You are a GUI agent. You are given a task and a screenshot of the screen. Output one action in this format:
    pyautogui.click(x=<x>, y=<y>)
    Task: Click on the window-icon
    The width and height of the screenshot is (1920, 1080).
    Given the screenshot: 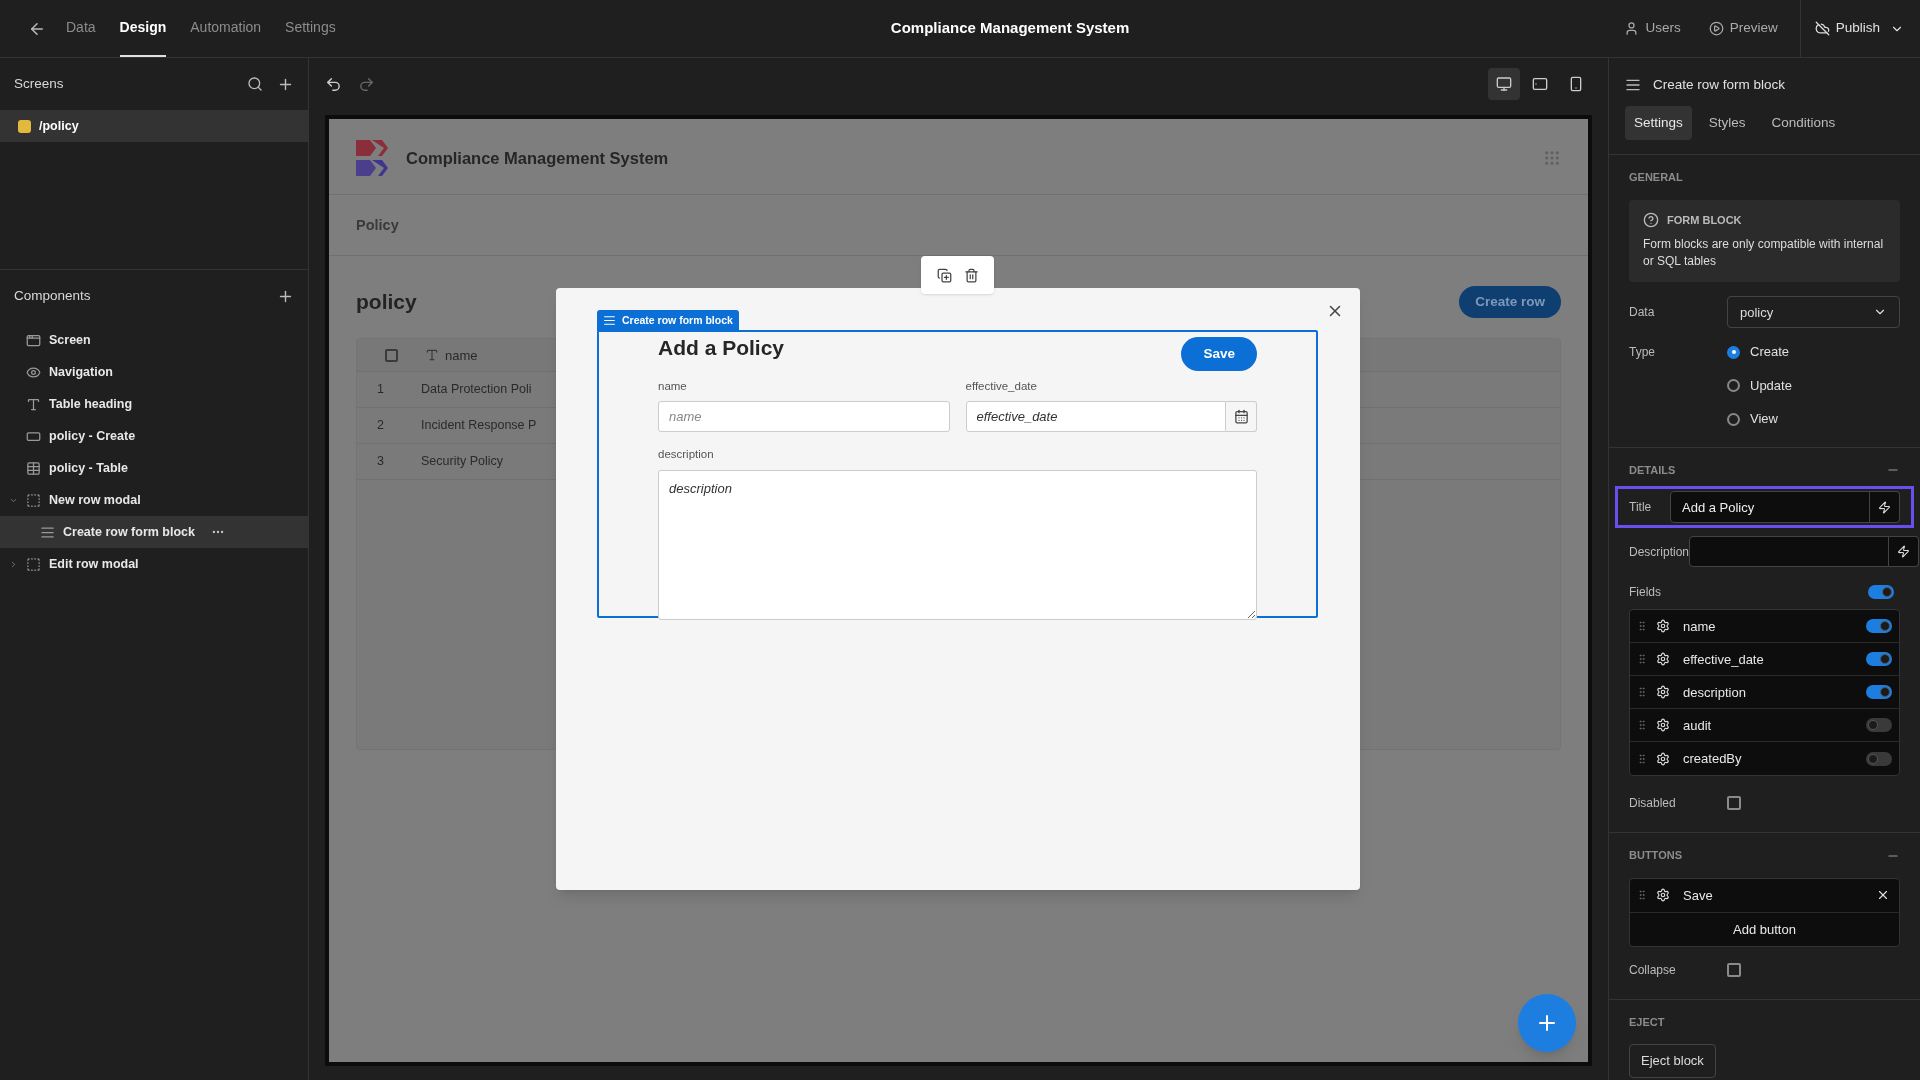 What is the action you would take?
    pyautogui.click(x=33, y=340)
    